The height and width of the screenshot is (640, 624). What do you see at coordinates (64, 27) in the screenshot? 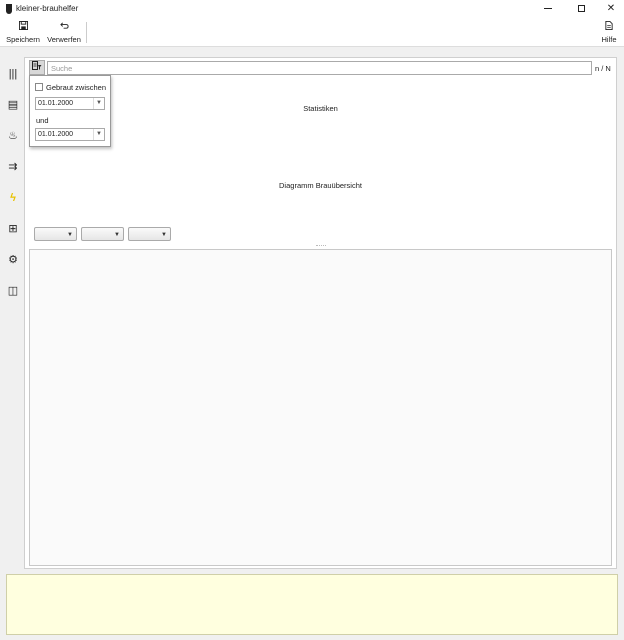
I see `undo-arrow-icon` at bounding box center [64, 27].